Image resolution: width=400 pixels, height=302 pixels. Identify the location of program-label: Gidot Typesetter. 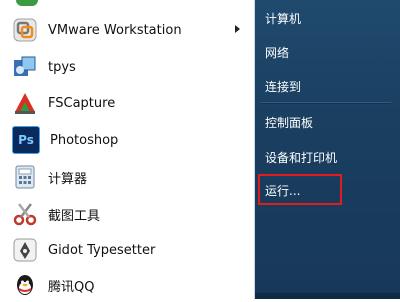
(102, 250).